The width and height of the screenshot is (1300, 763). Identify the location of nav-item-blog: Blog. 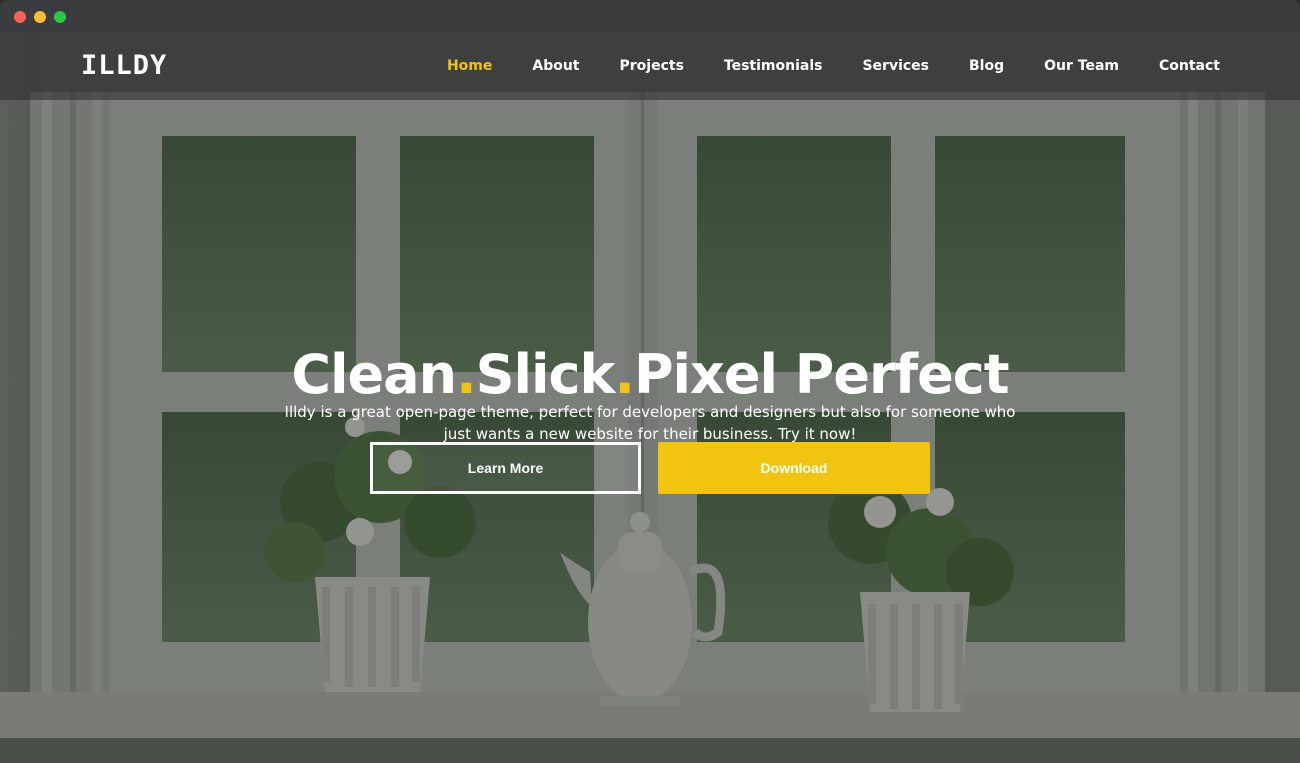
(986, 66).